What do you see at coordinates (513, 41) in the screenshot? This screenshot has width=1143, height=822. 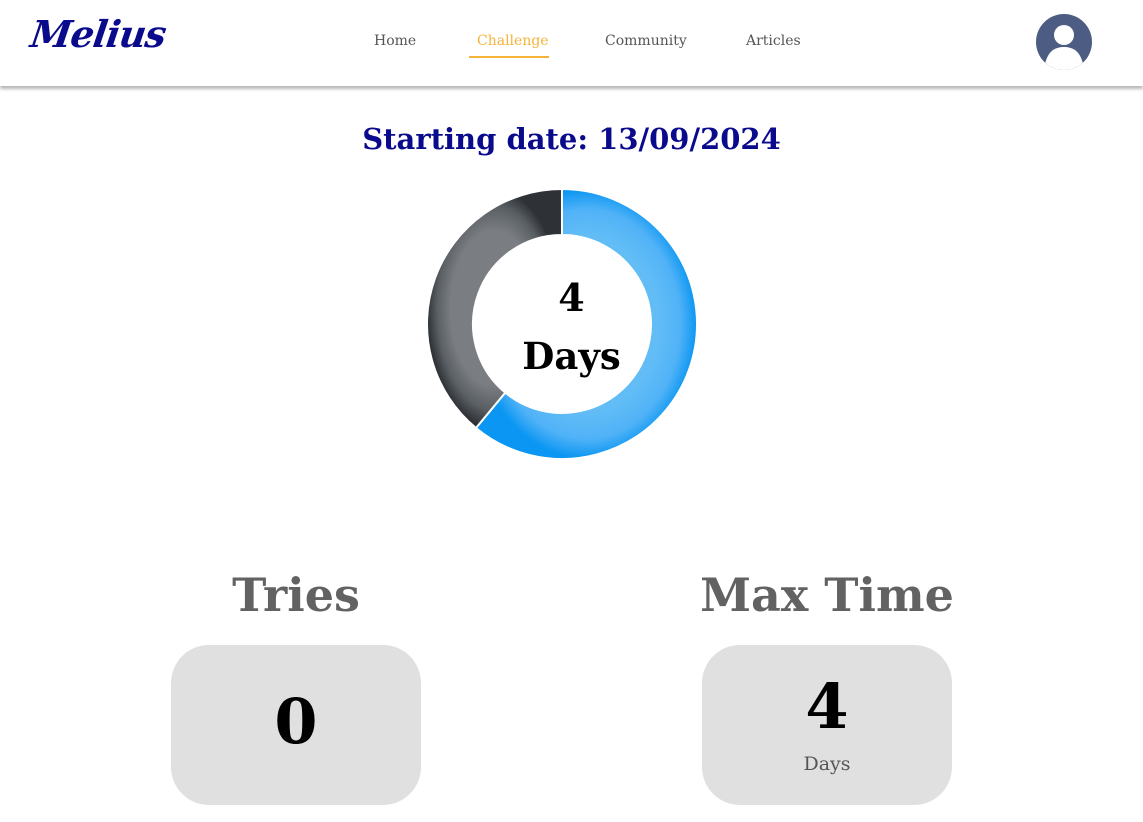 I see `nav-challenge-link: Challenge` at bounding box center [513, 41].